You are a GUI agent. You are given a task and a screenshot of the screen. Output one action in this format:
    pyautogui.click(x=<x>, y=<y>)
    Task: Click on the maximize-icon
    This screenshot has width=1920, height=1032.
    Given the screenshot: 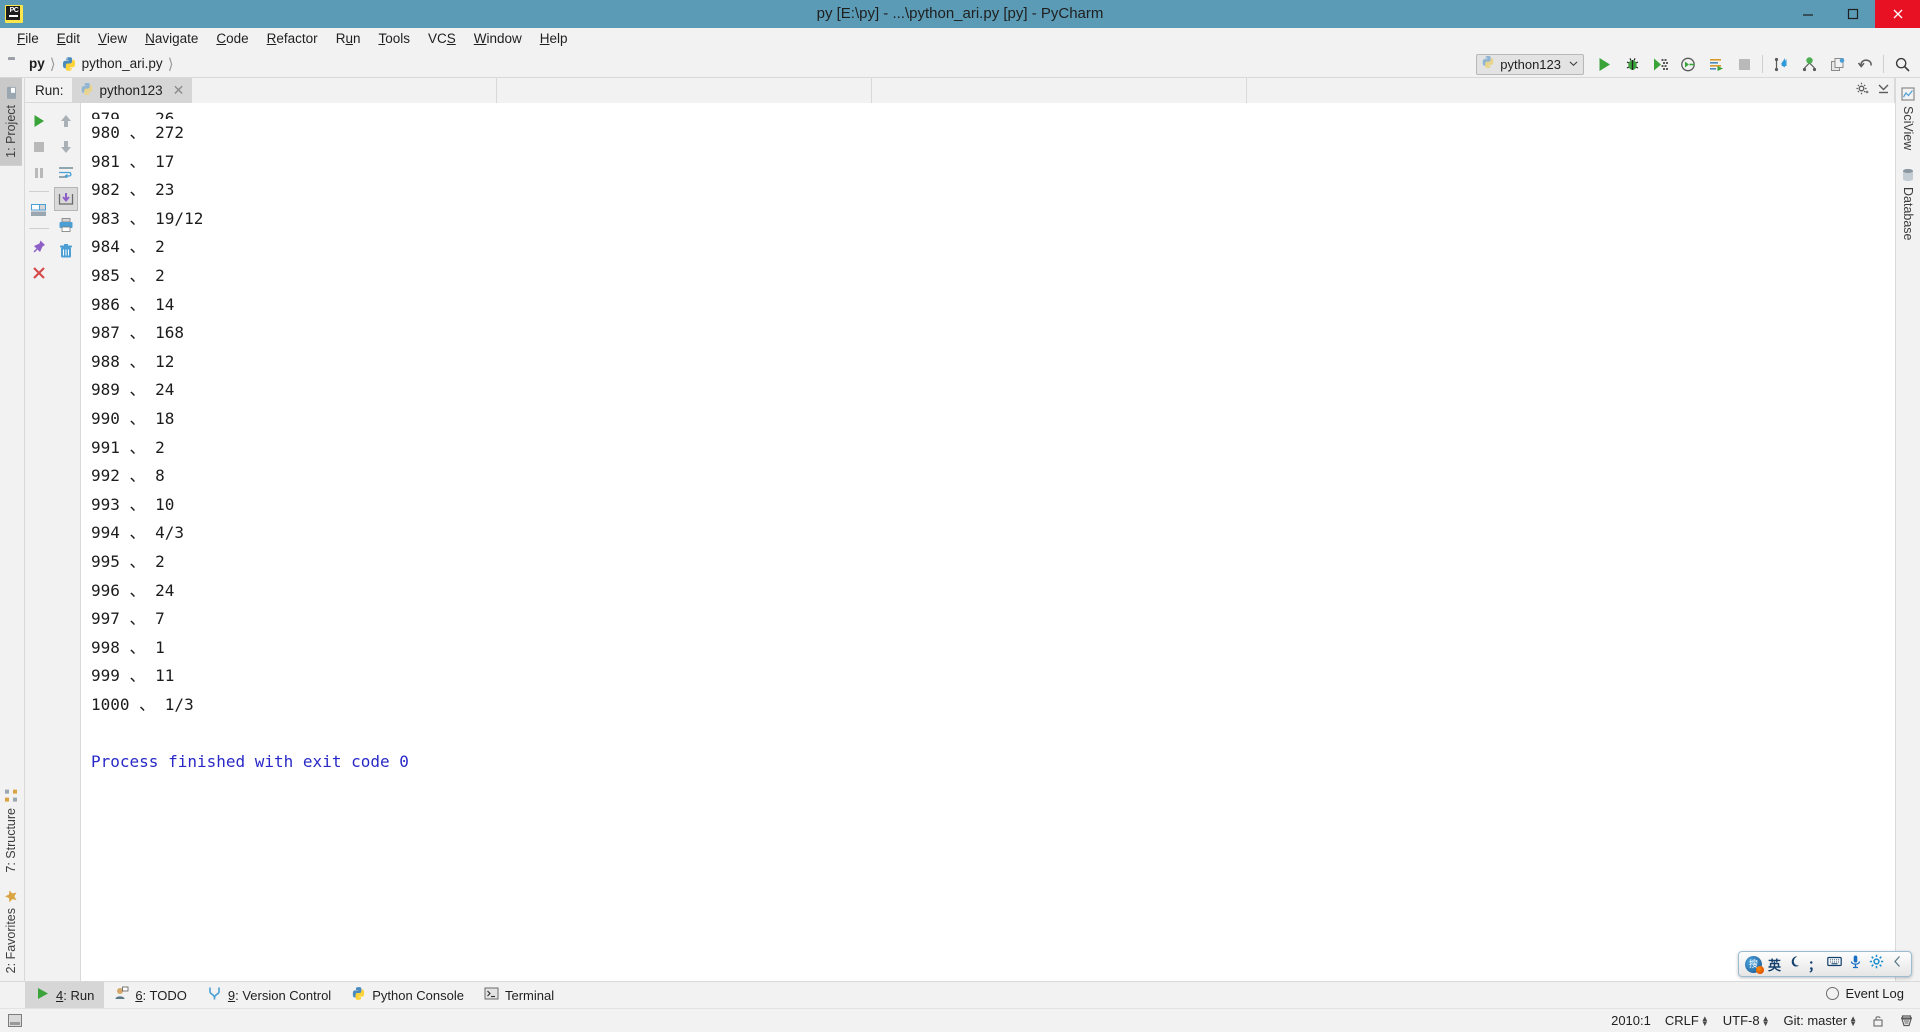 What is the action you would take?
    pyautogui.click(x=1852, y=14)
    